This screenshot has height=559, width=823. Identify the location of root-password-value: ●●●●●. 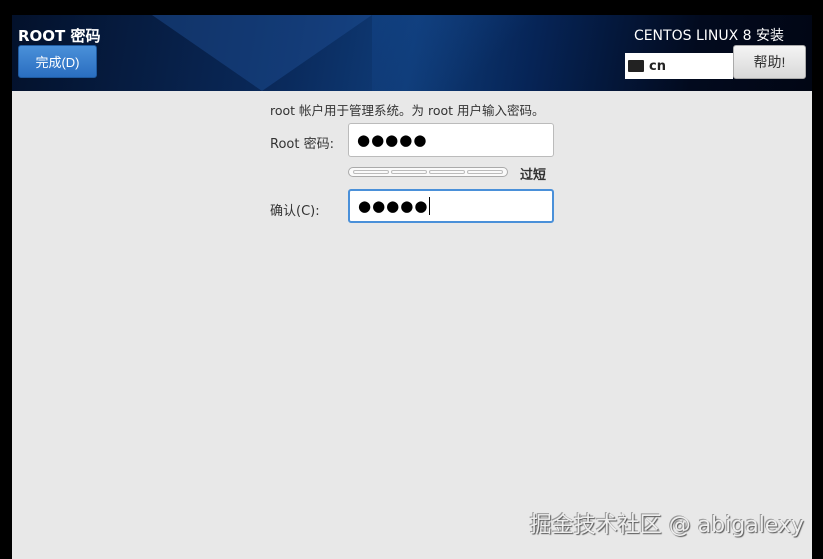
(392, 140).